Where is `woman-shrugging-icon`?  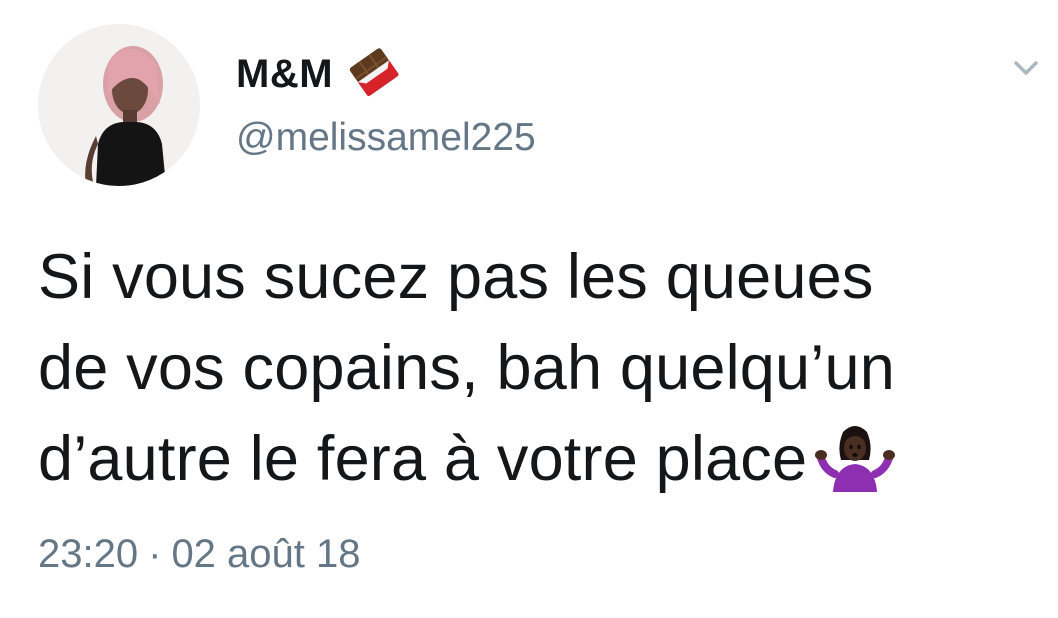 woman-shrugging-icon is located at coordinates (855, 457).